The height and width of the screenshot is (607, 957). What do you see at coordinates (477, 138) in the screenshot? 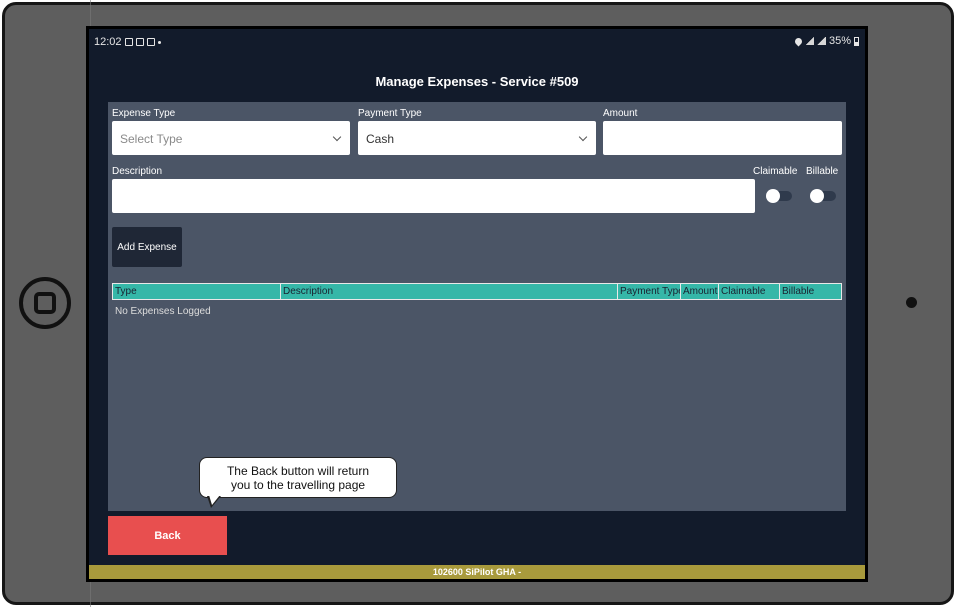
I see `payment-type-select: Cash` at bounding box center [477, 138].